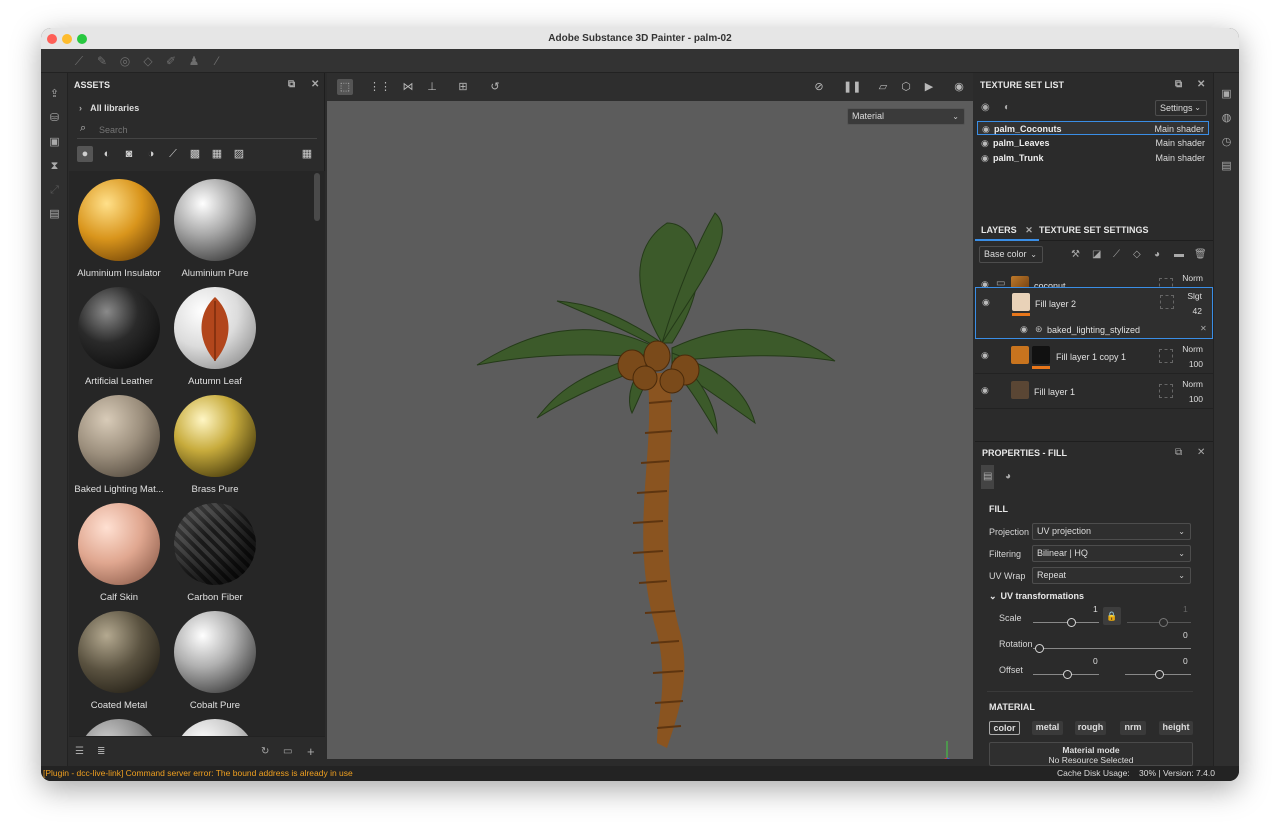  I want to click on bake-icon: ⛁, so click(54, 118).